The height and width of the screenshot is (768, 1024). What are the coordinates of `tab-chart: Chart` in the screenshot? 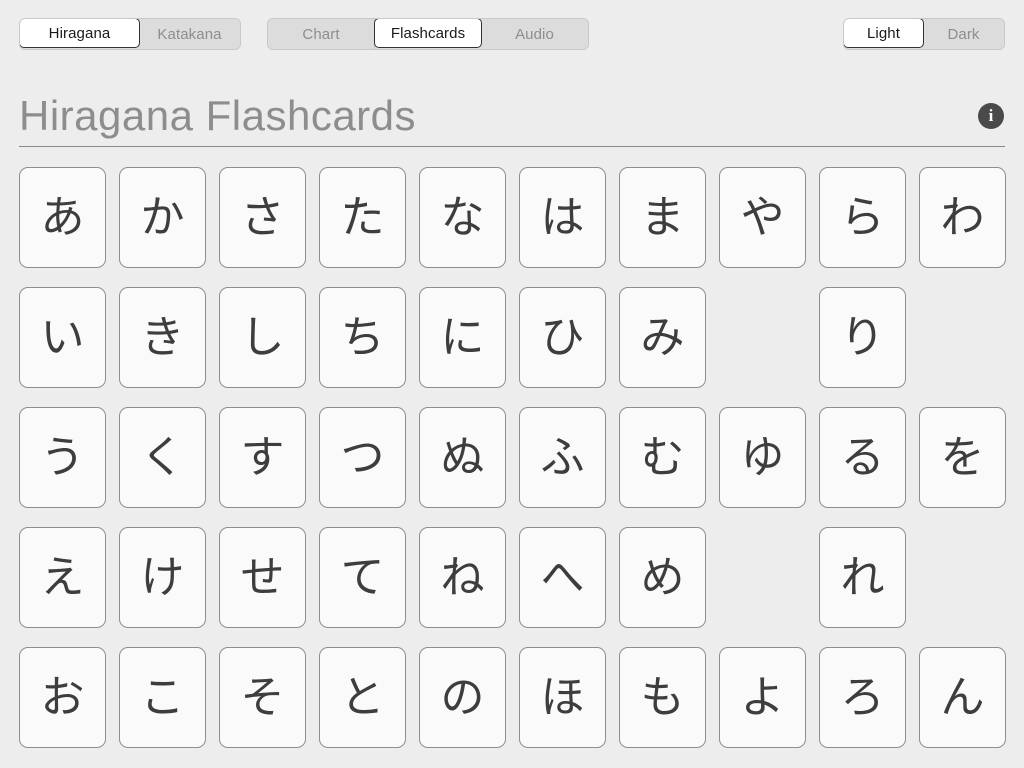 It's located at (321, 34).